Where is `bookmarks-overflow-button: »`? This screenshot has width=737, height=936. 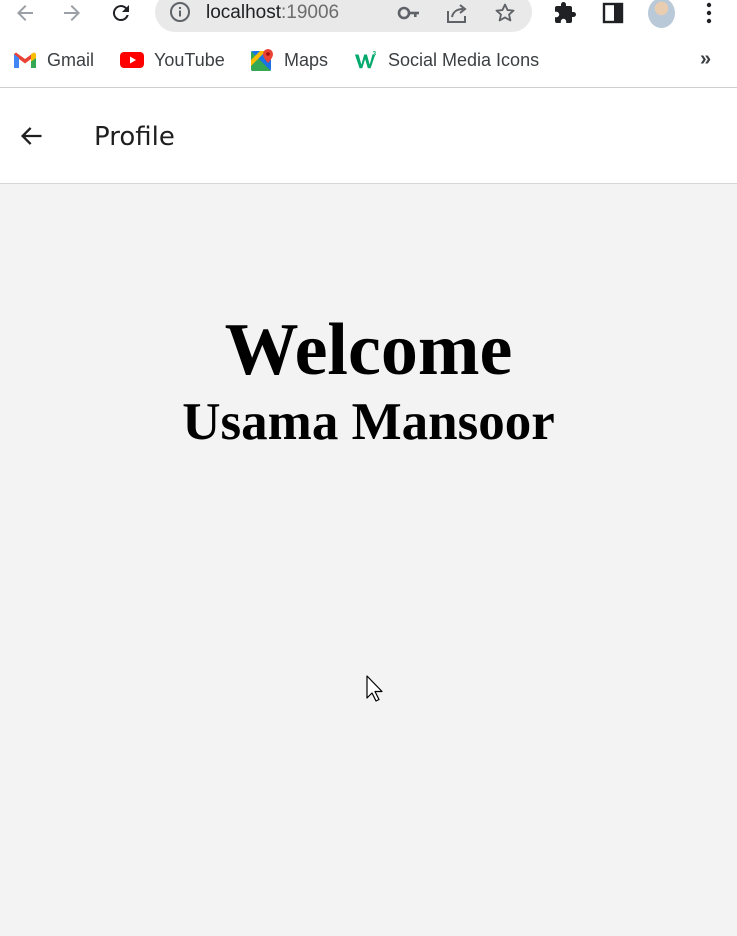 bookmarks-overflow-button: » is located at coordinates (705, 59).